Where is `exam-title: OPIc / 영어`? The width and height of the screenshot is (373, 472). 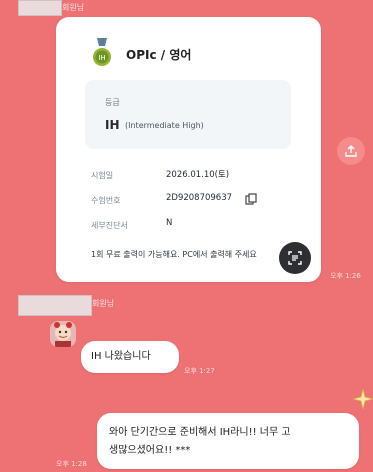
exam-title: OPIc / 영어 is located at coordinates (159, 55).